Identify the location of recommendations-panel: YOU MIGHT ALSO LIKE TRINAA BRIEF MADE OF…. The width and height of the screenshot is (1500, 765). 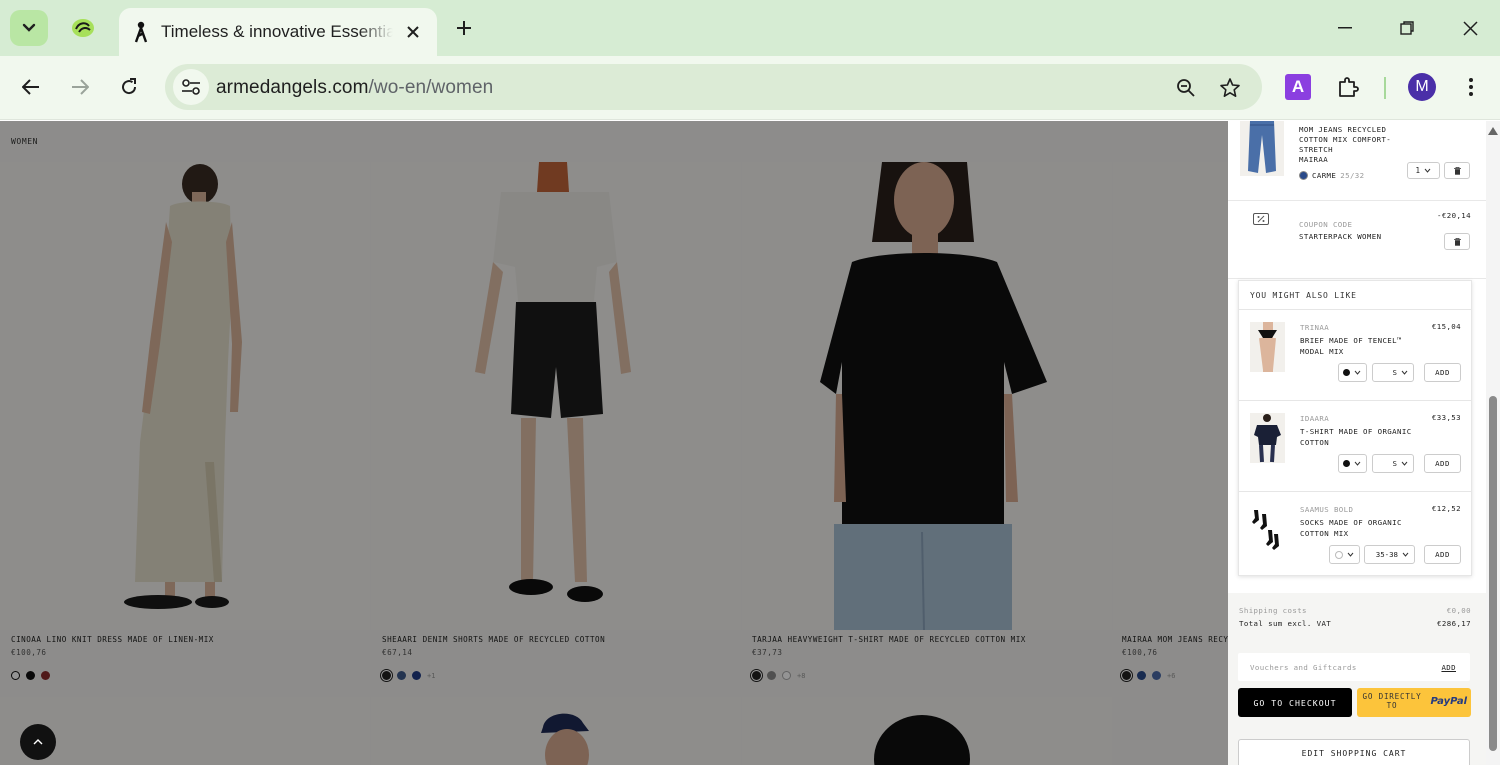
(1355, 428).